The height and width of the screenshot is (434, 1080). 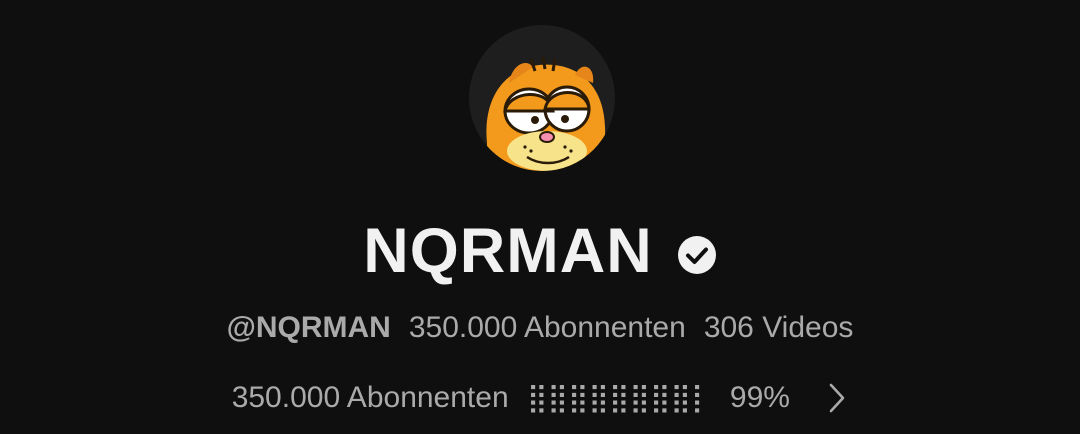 I want to click on video-count: 306 Videos, so click(x=778, y=327).